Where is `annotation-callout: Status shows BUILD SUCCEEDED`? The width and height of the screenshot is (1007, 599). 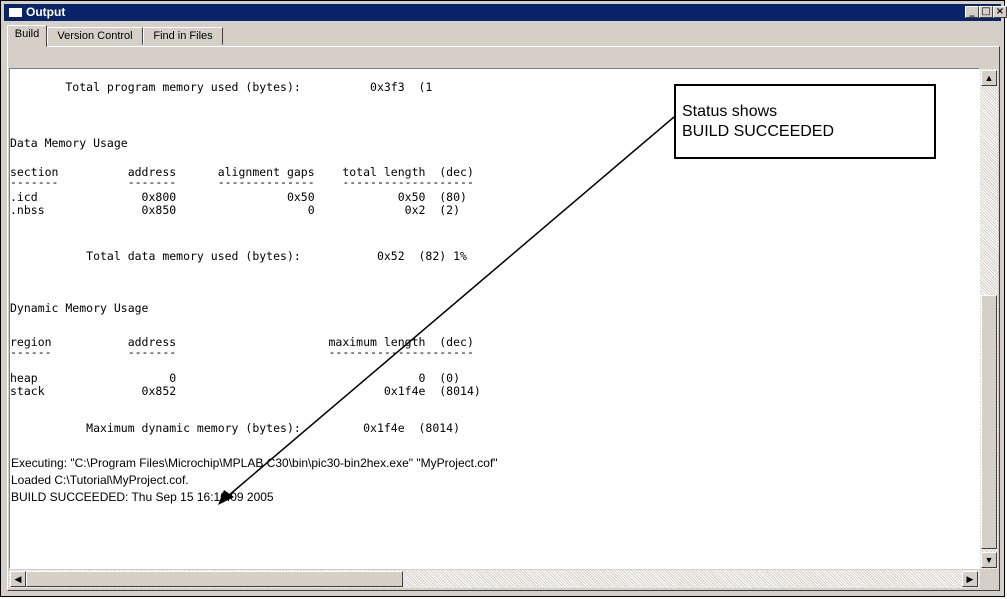 annotation-callout: Status shows BUILD SUCCEEDED is located at coordinates (805, 121).